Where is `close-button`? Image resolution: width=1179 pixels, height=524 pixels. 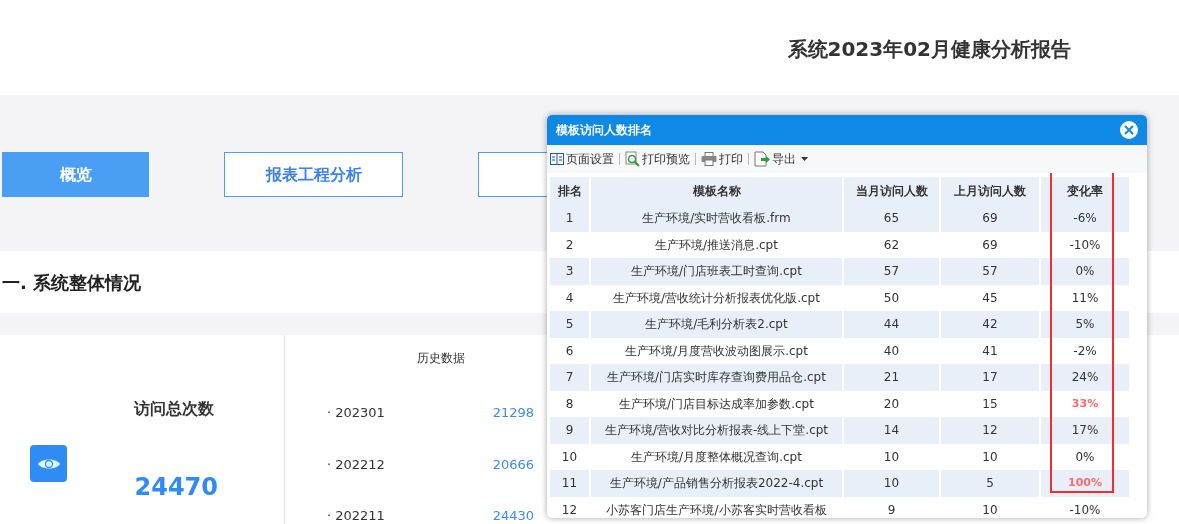 close-button is located at coordinates (1129, 130).